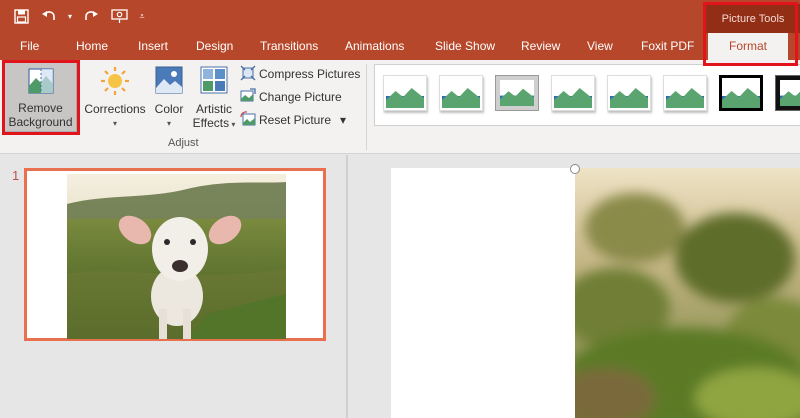 This screenshot has width=800, height=418. Describe the element at coordinates (214, 123) in the screenshot. I see `artistic-effects-label-2: Effects ▾` at that location.